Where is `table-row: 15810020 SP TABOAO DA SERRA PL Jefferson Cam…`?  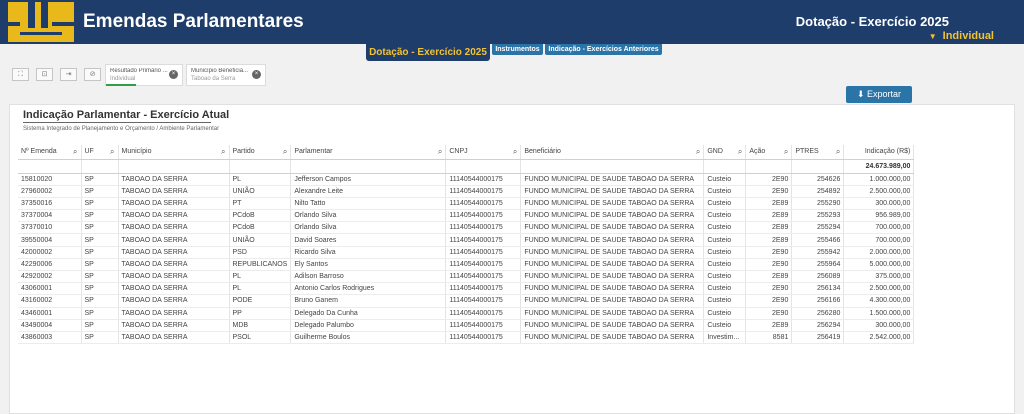 table-row: 15810020 SP TABOAO DA SERRA PL Jefferson Cam… is located at coordinates (466, 179).